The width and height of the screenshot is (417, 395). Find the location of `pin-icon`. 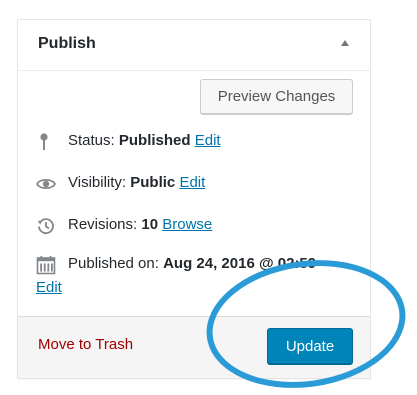

pin-icon is located at coordinates (44, 141).